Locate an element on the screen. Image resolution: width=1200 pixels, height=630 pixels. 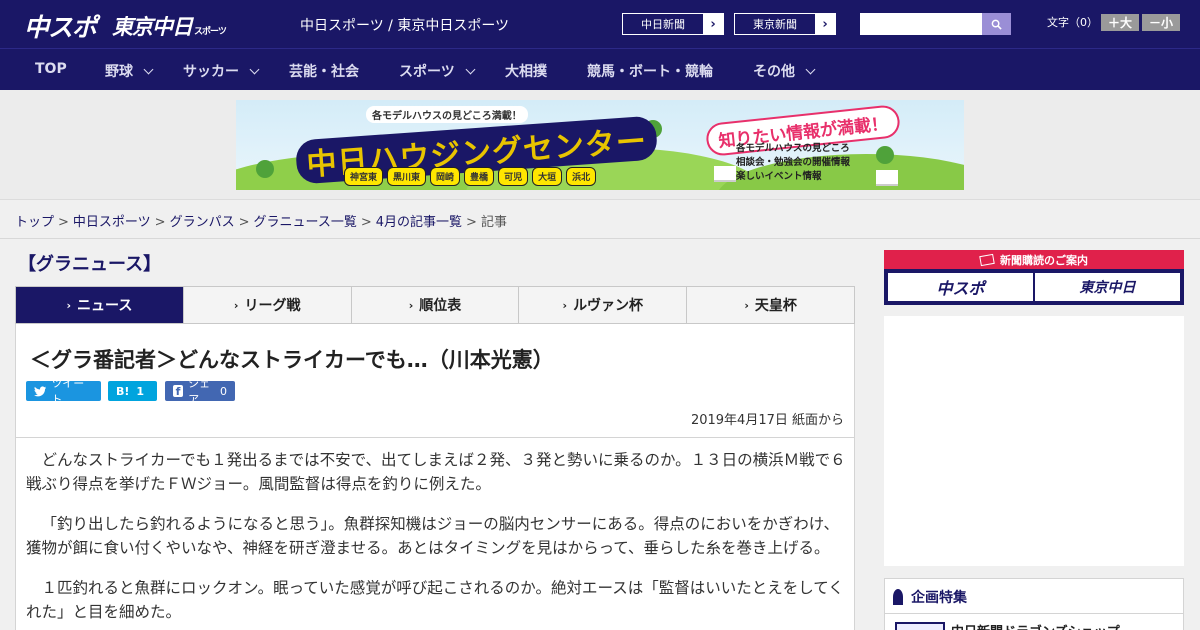
nav-item-soccer: サッカー is located at coordinates (221, 71).